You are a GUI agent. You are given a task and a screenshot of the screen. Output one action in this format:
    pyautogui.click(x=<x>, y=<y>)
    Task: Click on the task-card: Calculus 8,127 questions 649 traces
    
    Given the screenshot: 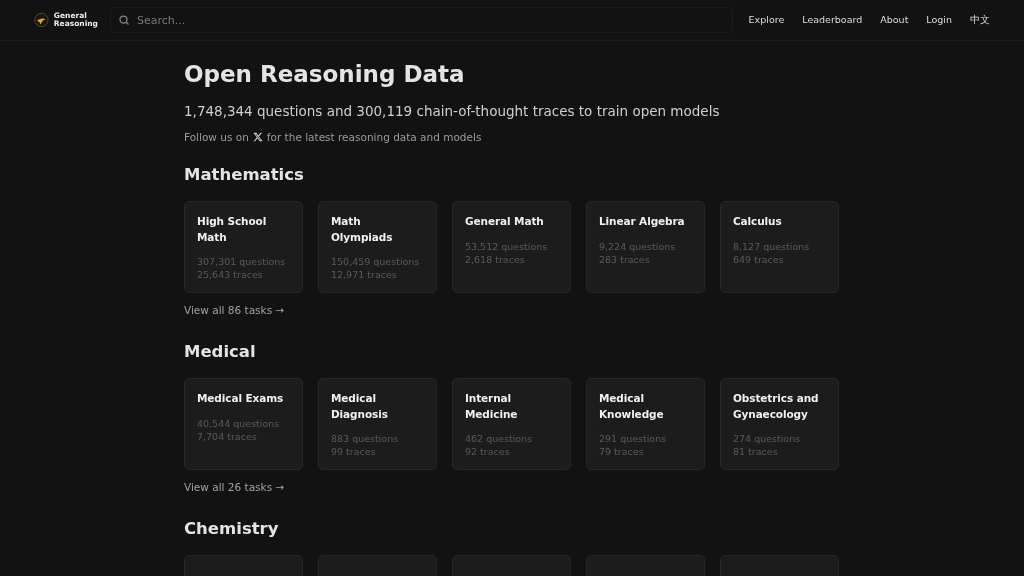 What is the action you would take?
    pyautogui.click(x=779, y=247)
    